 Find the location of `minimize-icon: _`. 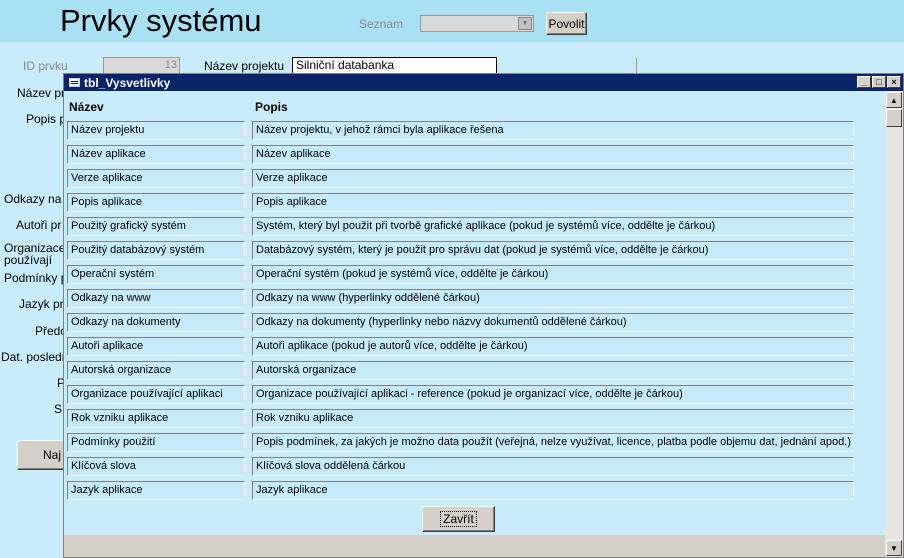

minimize-icon: _ is located at coordinates (864, 82).